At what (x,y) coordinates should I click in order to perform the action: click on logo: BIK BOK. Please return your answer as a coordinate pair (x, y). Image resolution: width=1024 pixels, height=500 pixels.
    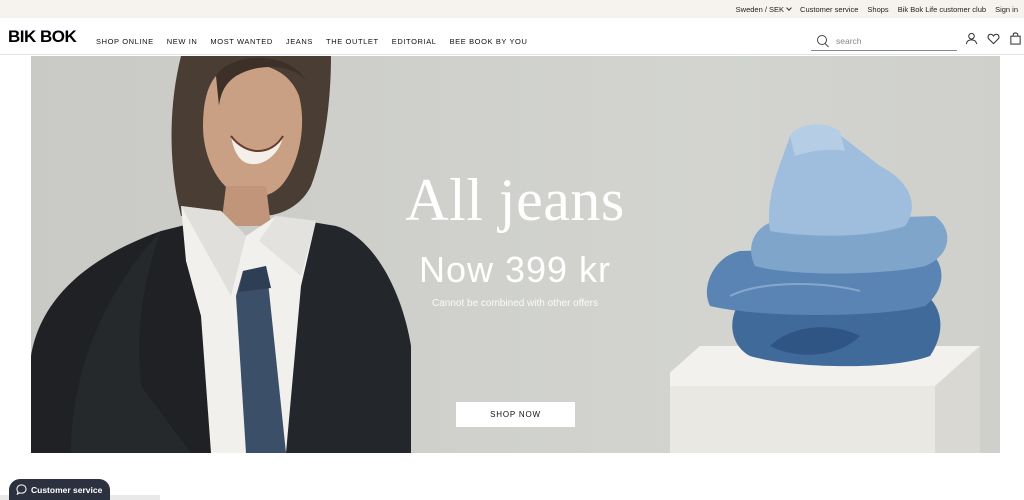
    Looking at the image, I should click on (42, 37).